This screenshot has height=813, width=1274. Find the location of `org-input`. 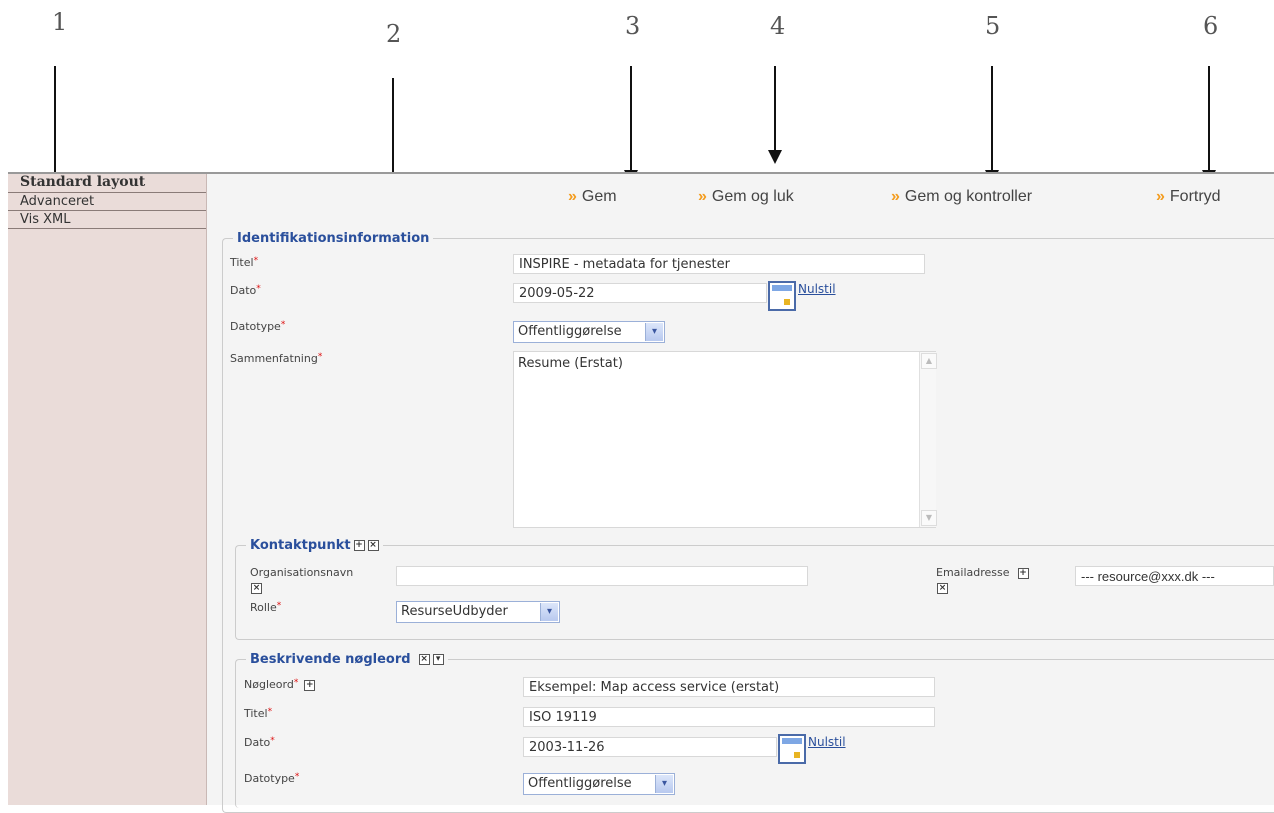

org-input is located at coordinates (602, 576).